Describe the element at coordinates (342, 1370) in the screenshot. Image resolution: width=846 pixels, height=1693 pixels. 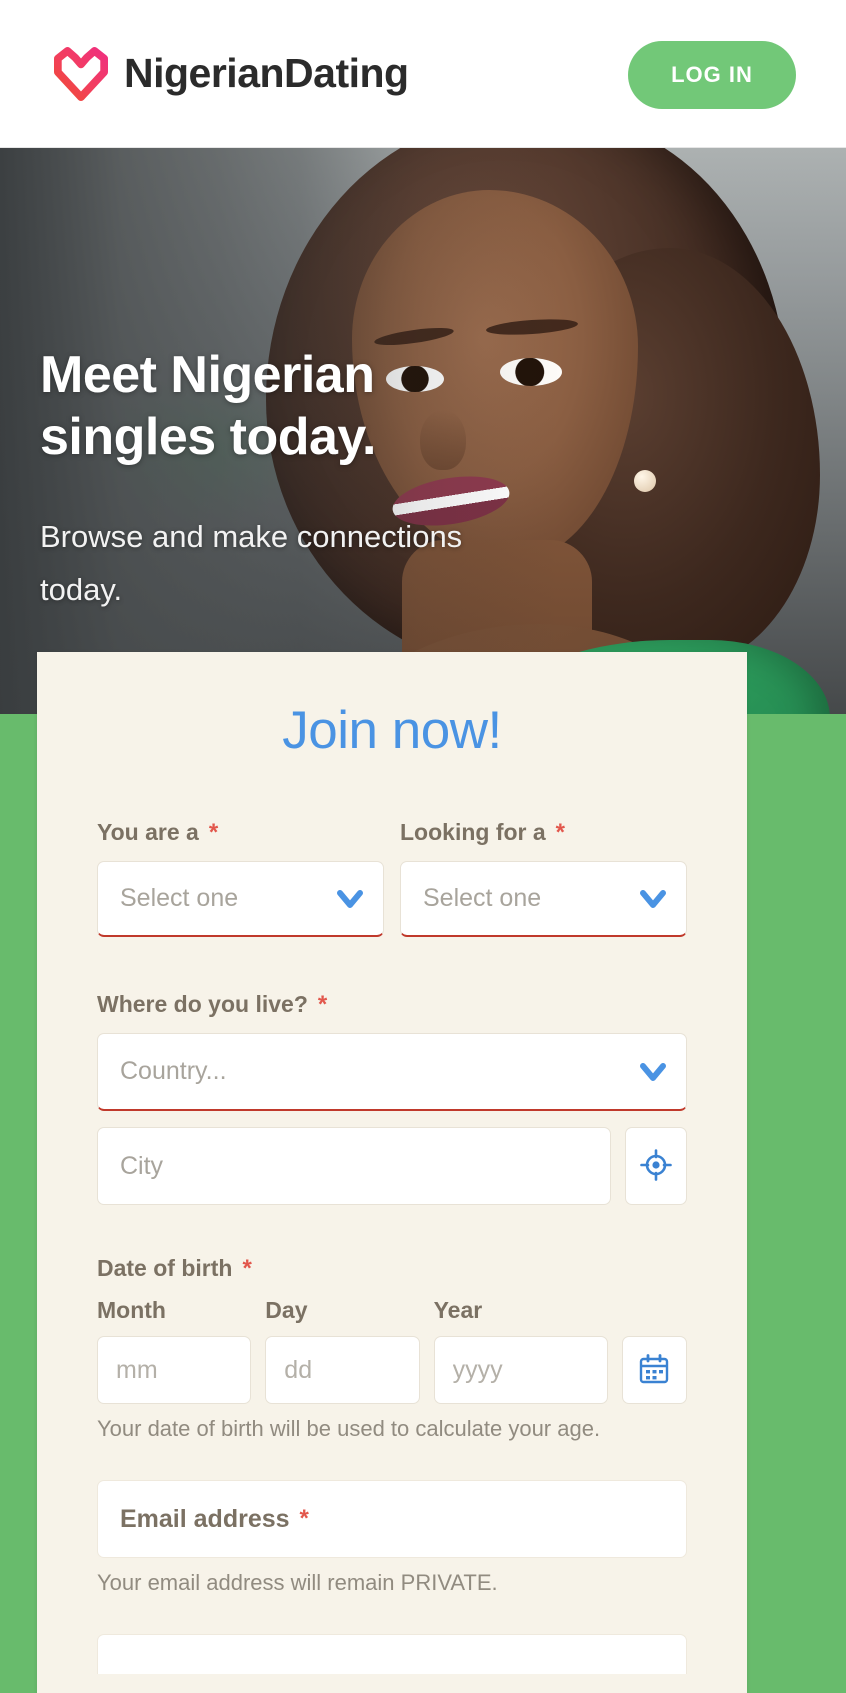
I see `day-input` at that location.